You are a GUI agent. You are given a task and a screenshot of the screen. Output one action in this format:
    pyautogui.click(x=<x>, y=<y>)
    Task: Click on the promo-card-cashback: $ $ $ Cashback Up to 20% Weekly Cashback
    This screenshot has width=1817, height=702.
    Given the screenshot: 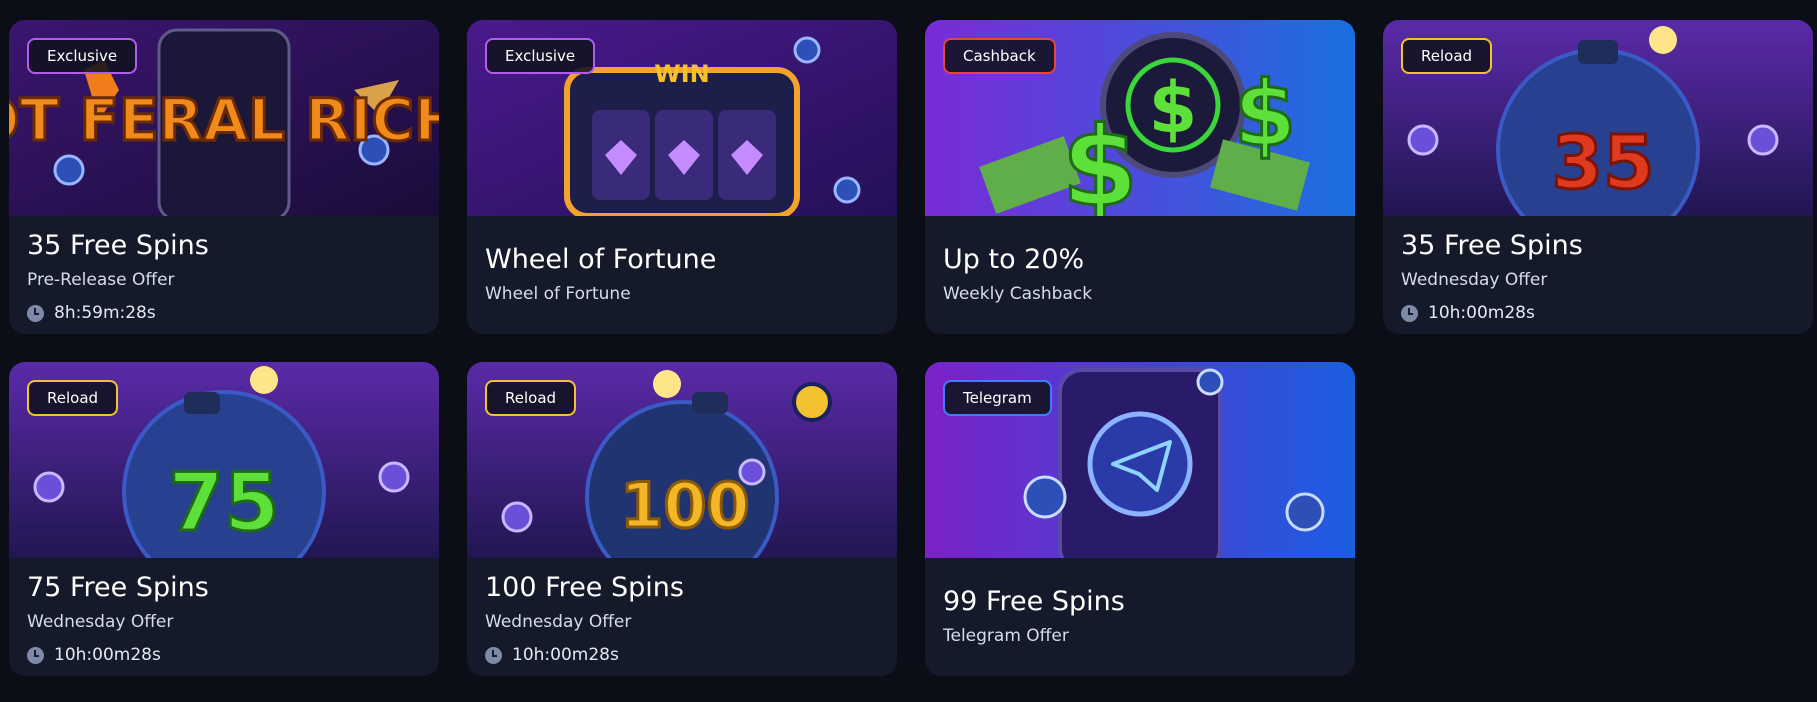 What is the action you would take?
    pyautogui.click(x=1140, y=177)
    